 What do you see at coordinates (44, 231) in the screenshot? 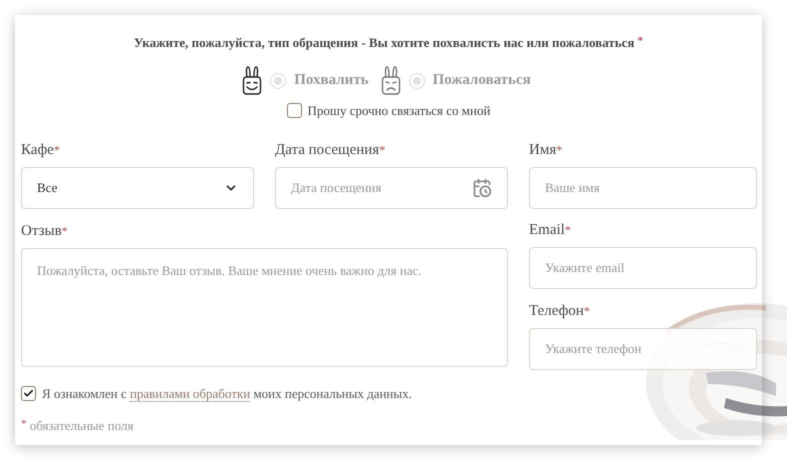
I see `field-label: Отзыв*` at bounding box center [44, 231].